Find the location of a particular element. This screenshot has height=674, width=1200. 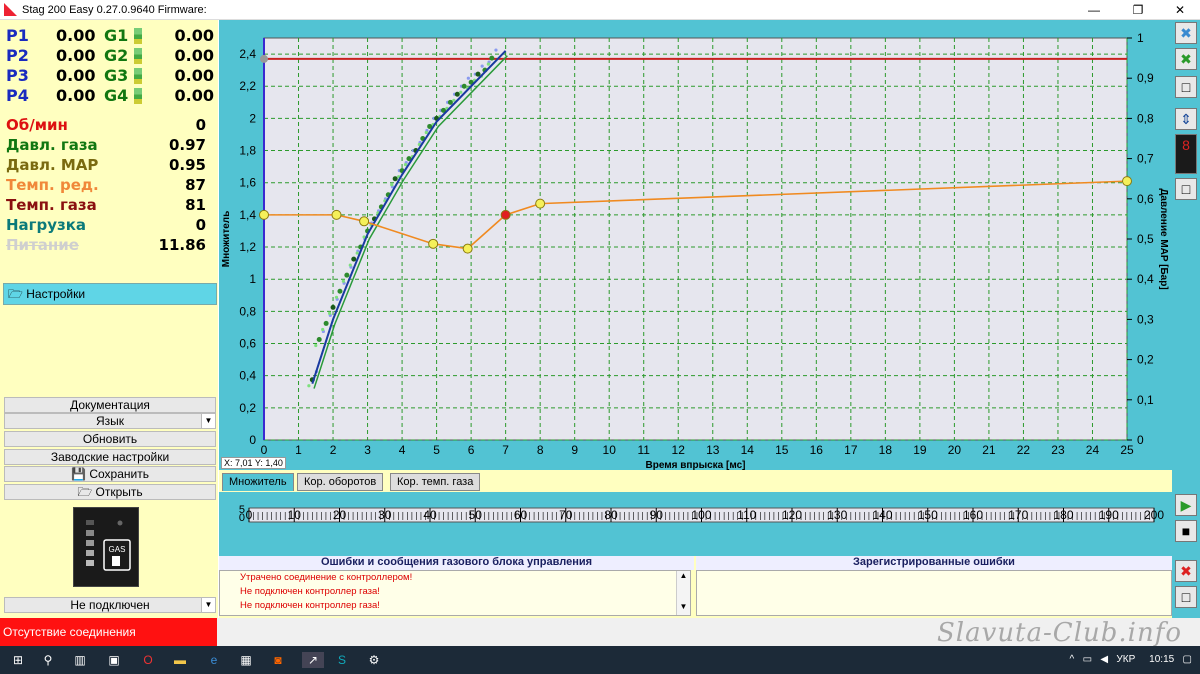

tray-arrow-icon: ^ is located at coordinates (1072, 659).